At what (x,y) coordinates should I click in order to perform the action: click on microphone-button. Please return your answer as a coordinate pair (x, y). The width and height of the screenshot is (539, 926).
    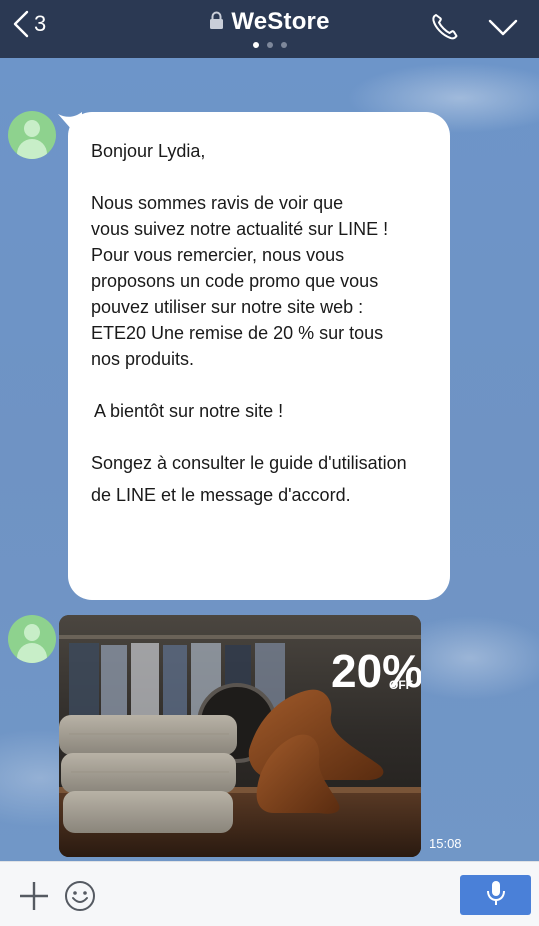
    Looking at the image, I should click on (495, 895).